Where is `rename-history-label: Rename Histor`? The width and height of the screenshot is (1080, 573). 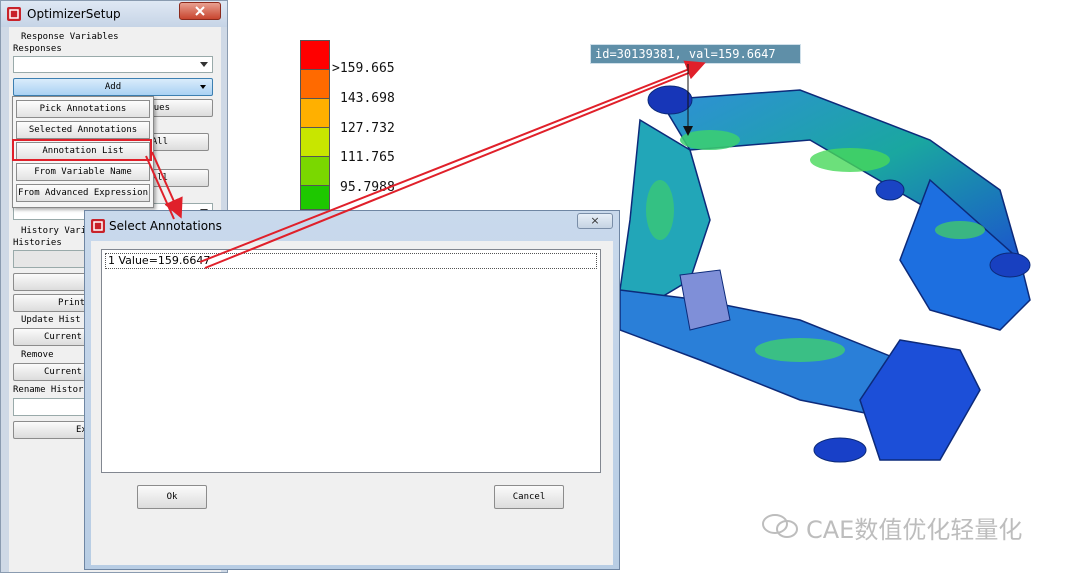
rename-history-label: Rename Histor is located at coordinates (48, 390).